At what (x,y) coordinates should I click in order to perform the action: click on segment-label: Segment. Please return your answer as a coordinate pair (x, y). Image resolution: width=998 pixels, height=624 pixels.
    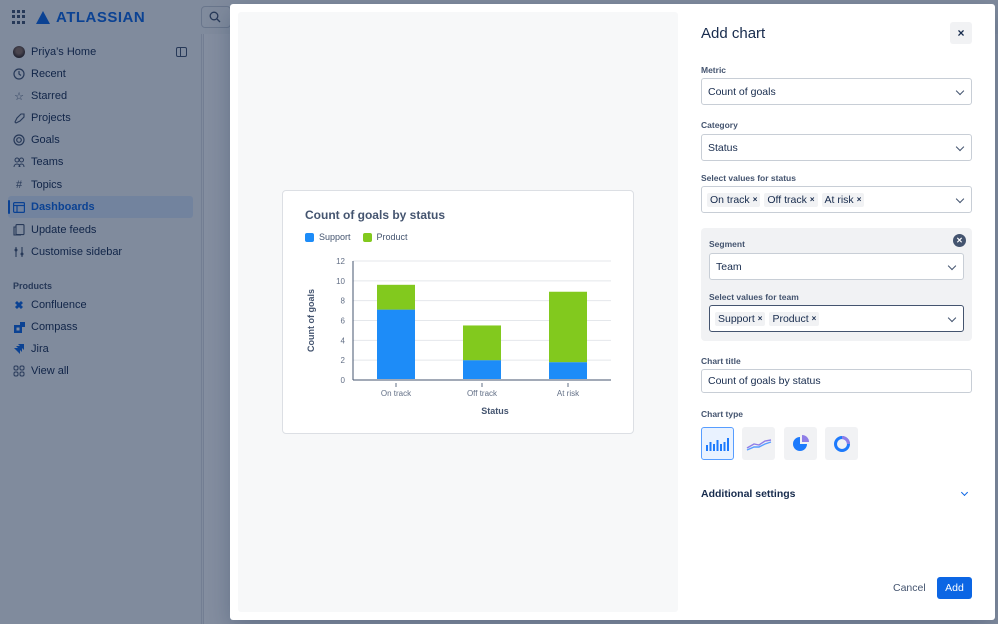
    Looking at the image, I should click on (727, 244).